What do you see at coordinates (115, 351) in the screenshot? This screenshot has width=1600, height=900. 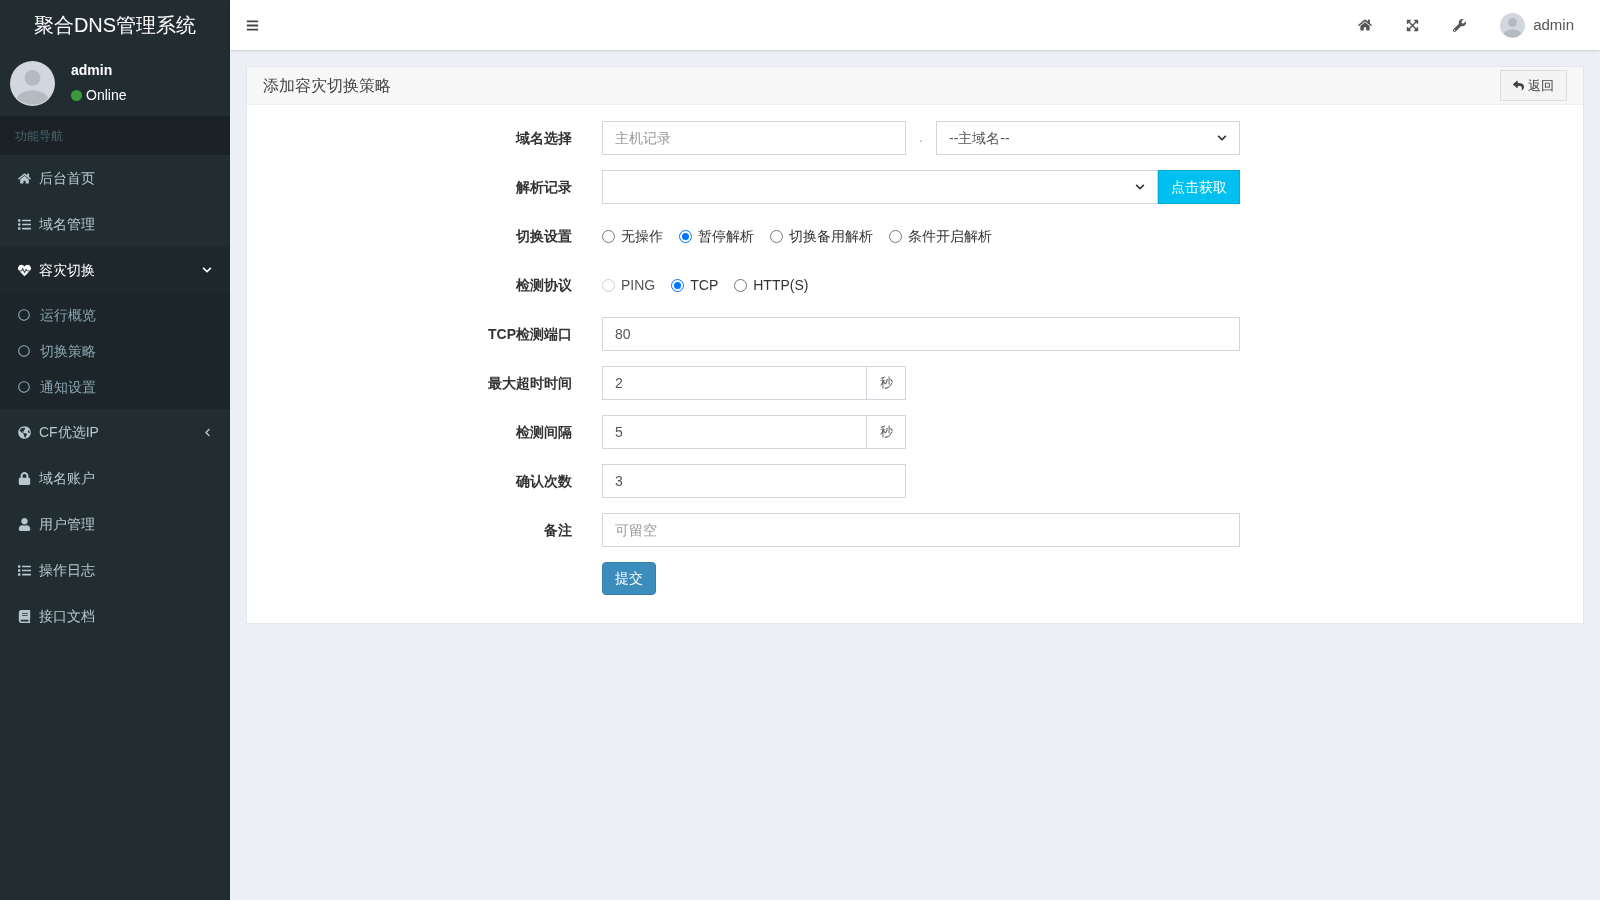 I see `subnav-item: 切换策略` at bounding box center [115, 351].